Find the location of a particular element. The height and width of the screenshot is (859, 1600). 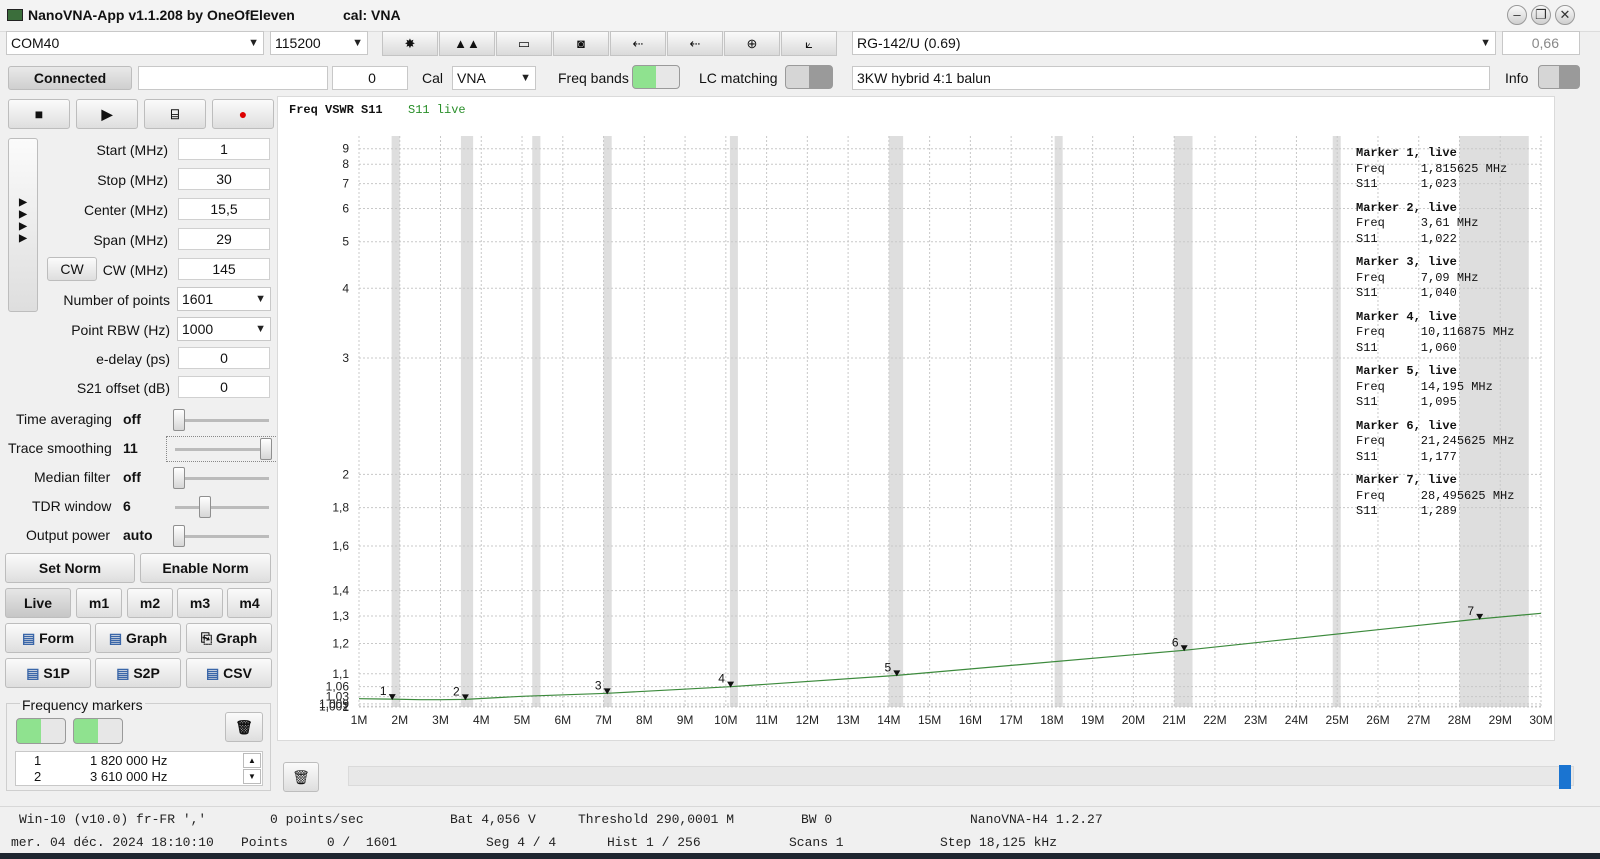

rbw-select: 1000 ▼ is located at coordinates (224, 329).